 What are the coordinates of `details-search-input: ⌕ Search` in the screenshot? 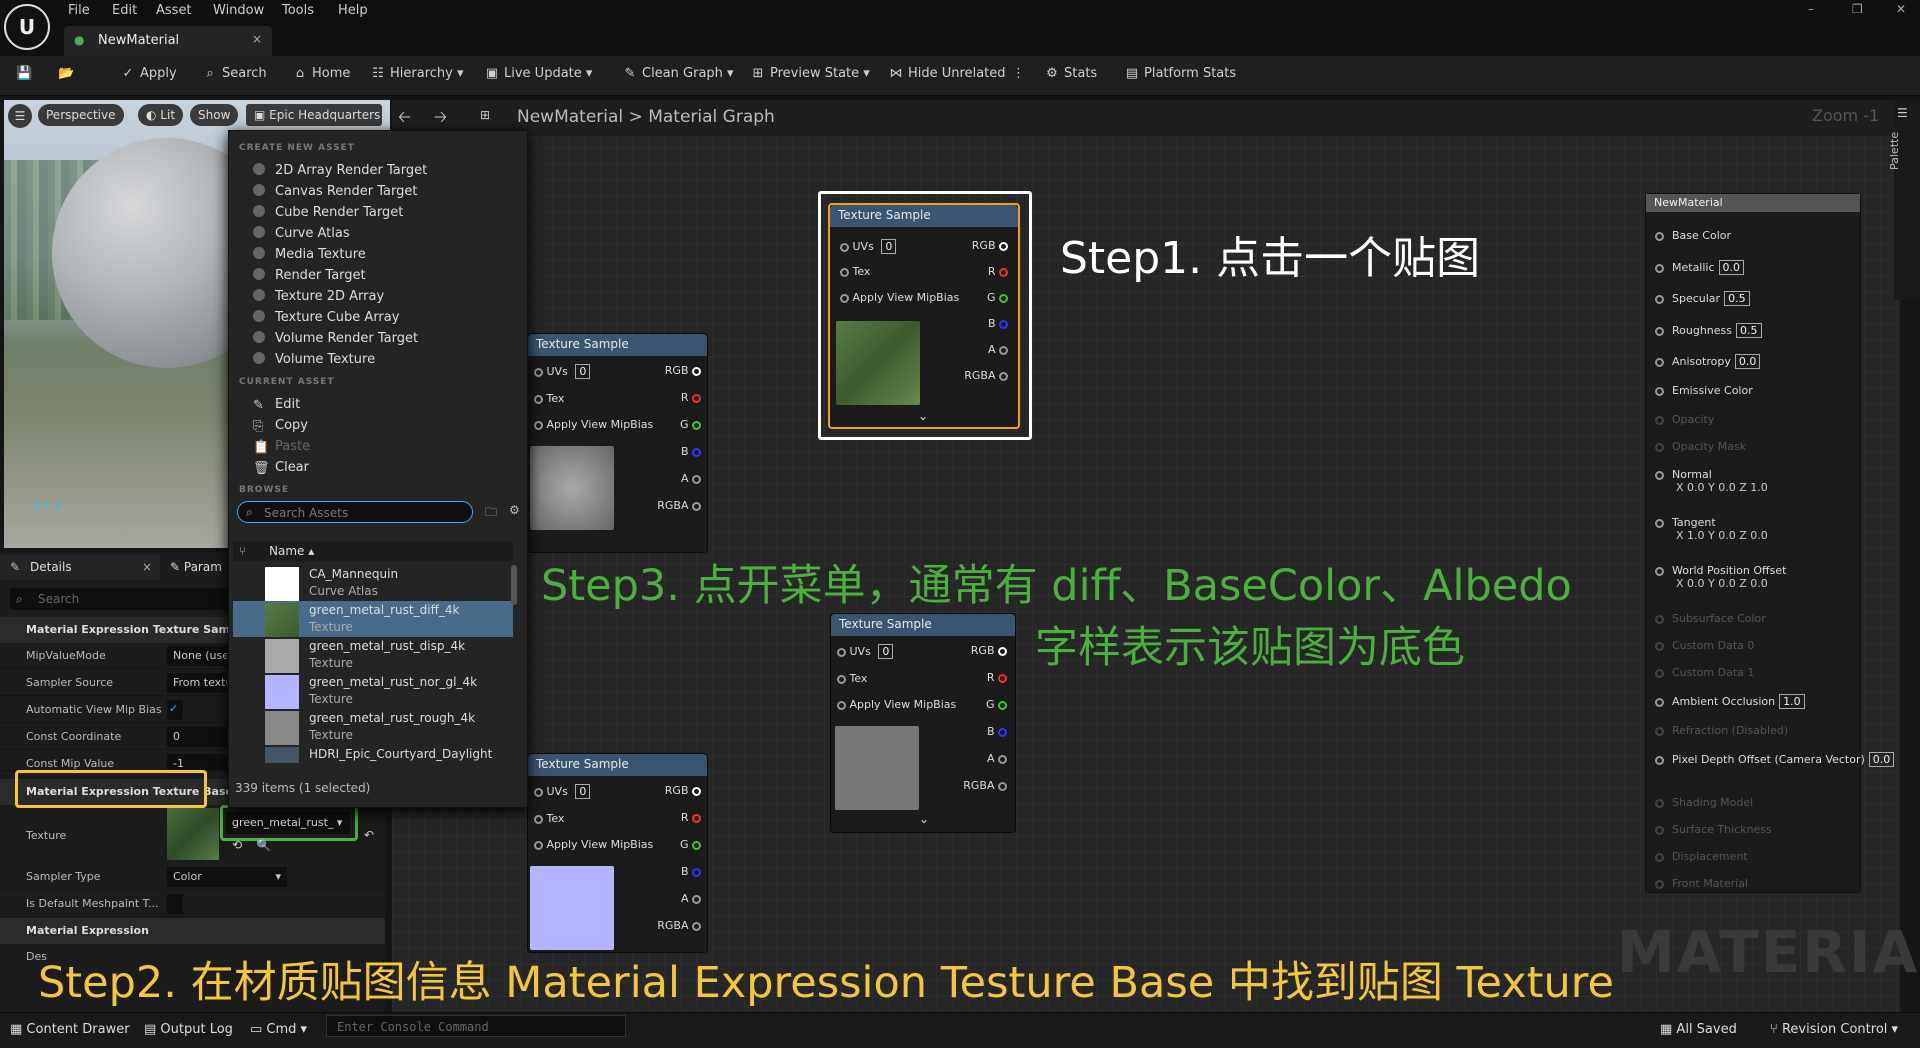 It's located at (120, 599).